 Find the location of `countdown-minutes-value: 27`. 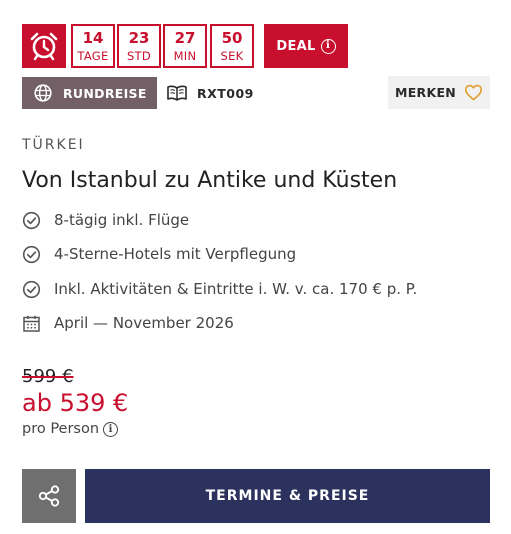

countdown-minutes-value: 27 is located at coordinates (185, 38).